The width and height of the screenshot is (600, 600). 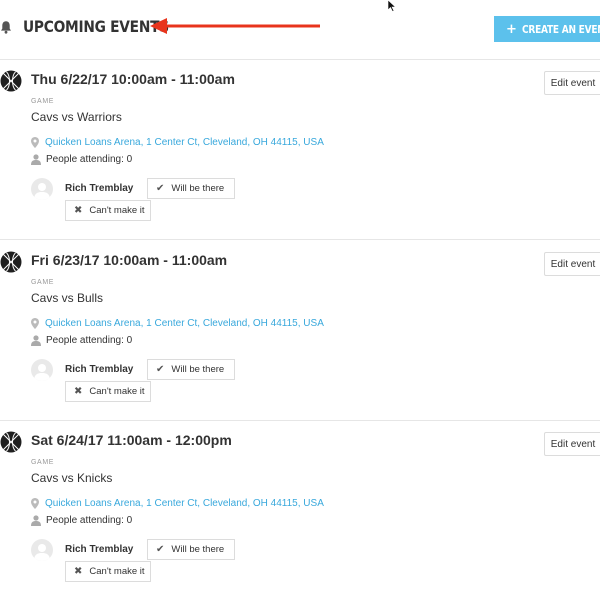 I want to click on page-header: UPCOMING EVENTS + CREATE AN EVENT, so click(x=300, y=30).